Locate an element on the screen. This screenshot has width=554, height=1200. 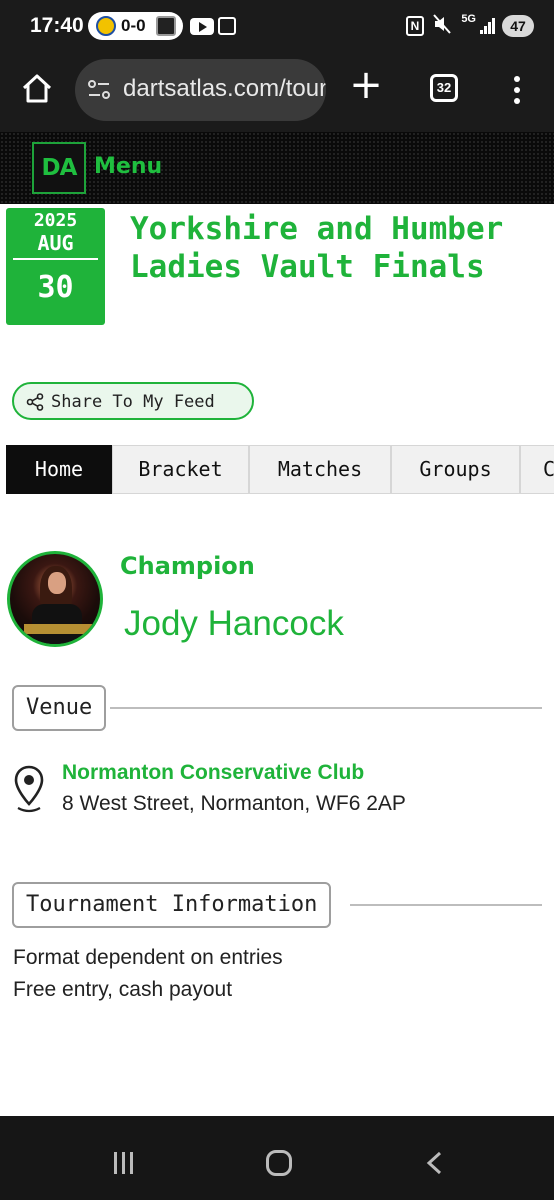
mute-icon is located at coordinates (442, 26).